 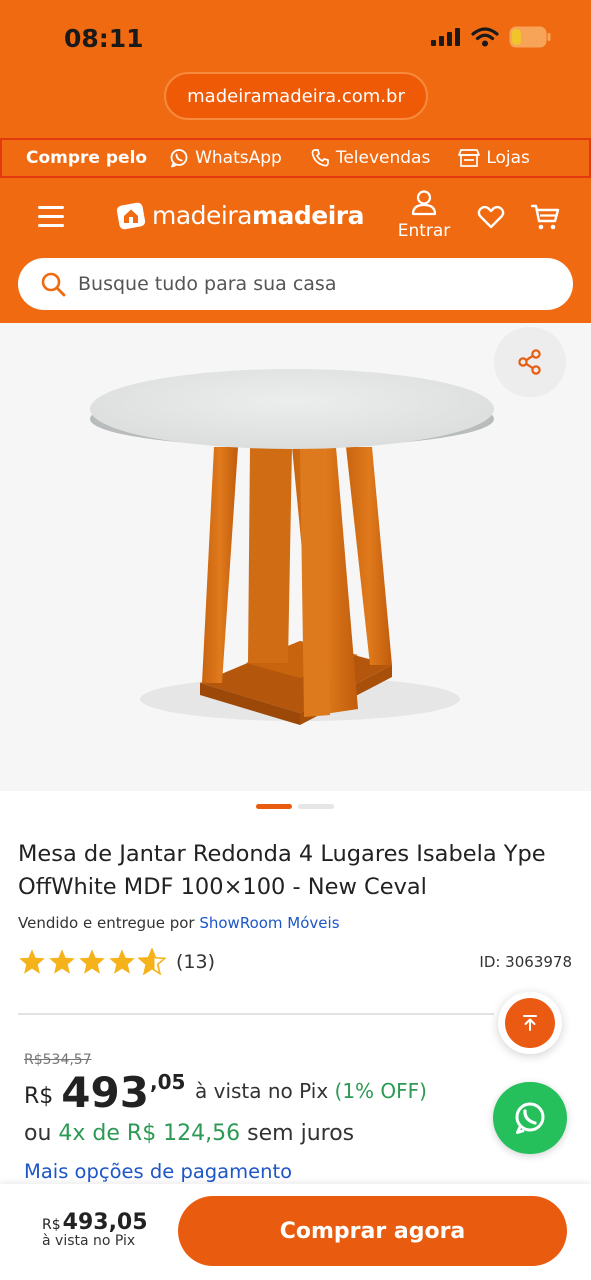 I want to click on login-label: Entrar, so click(x=424, y=231).